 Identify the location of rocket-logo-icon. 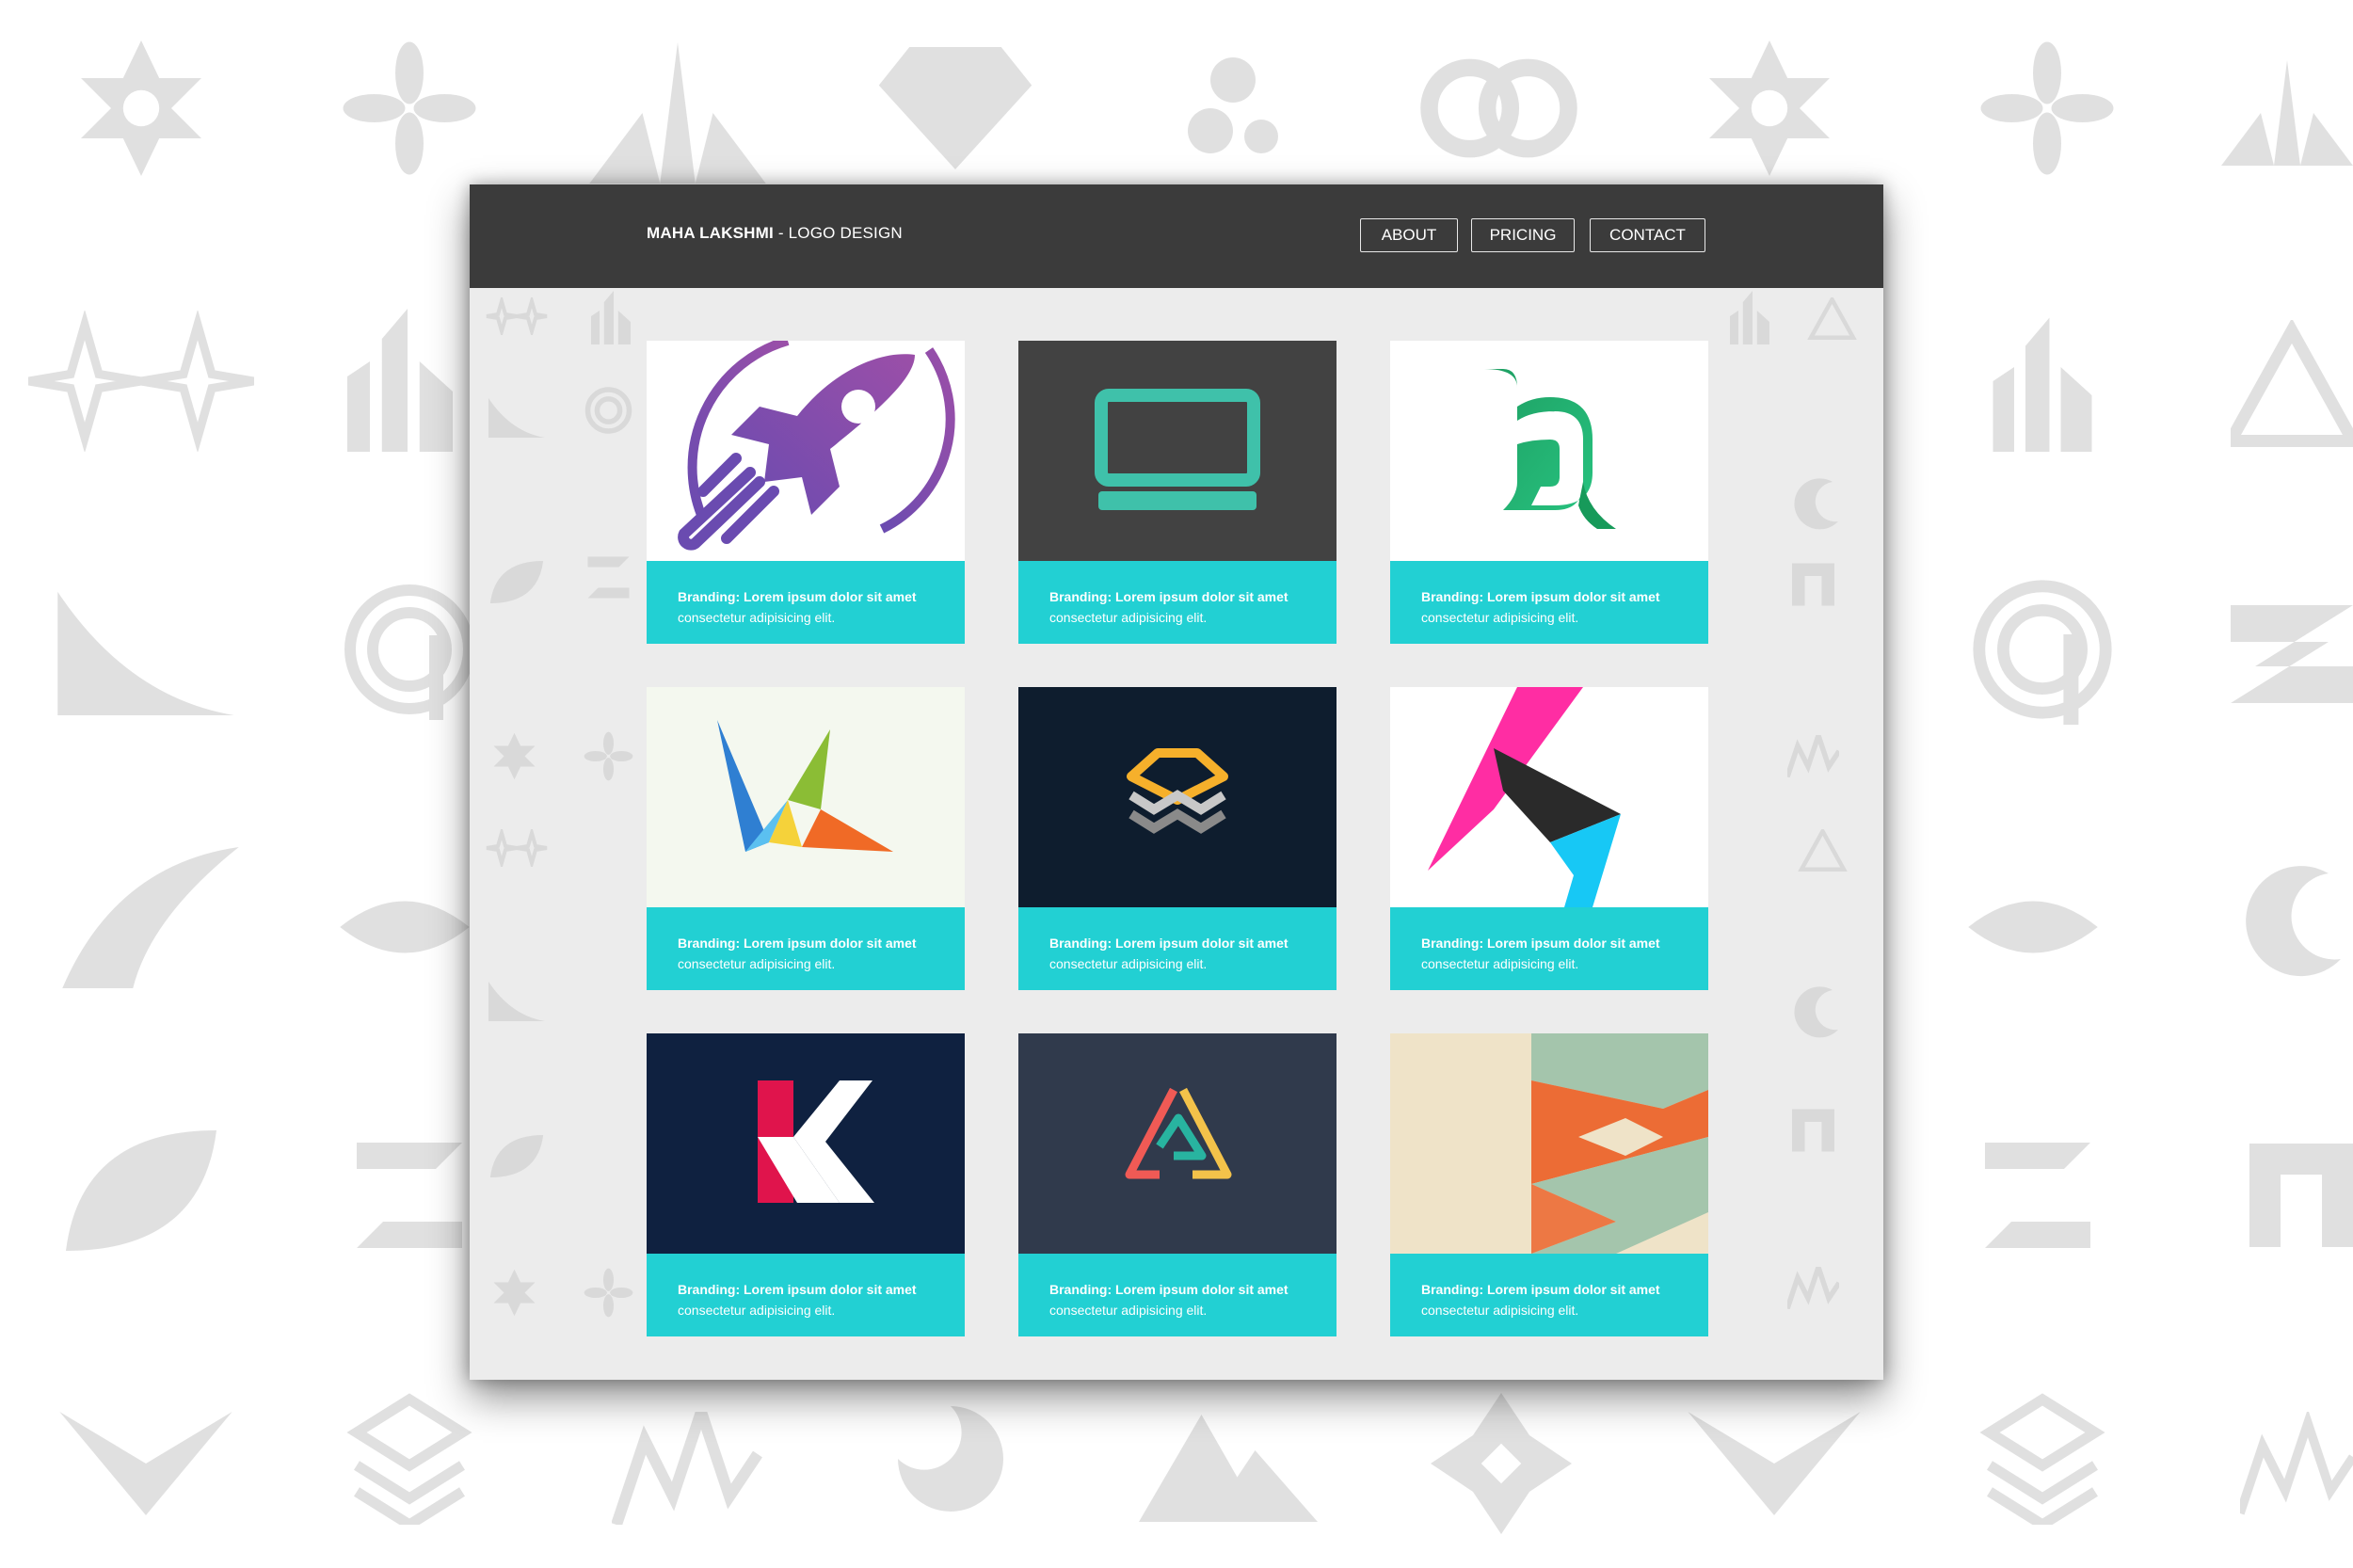
(806, 451).